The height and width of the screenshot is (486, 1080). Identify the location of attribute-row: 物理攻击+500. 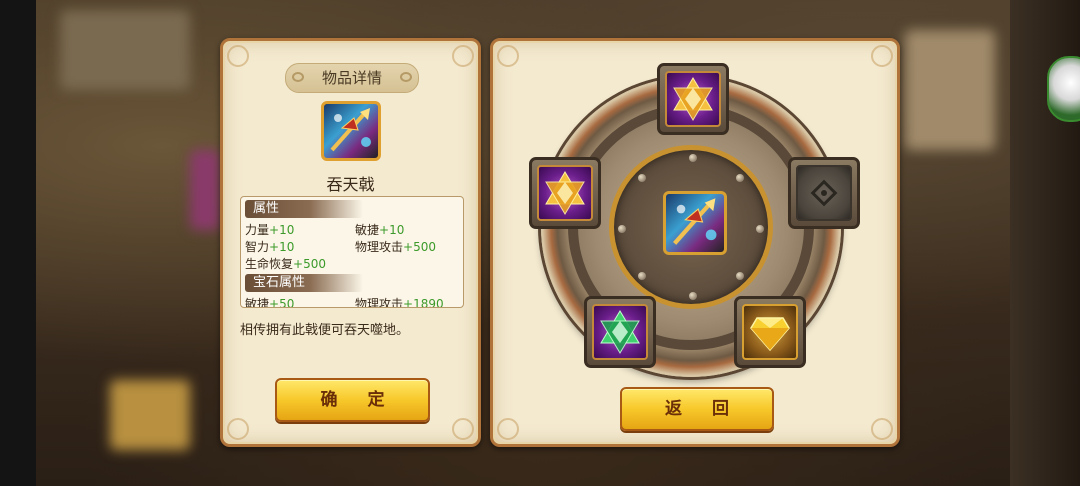
(395, 247).